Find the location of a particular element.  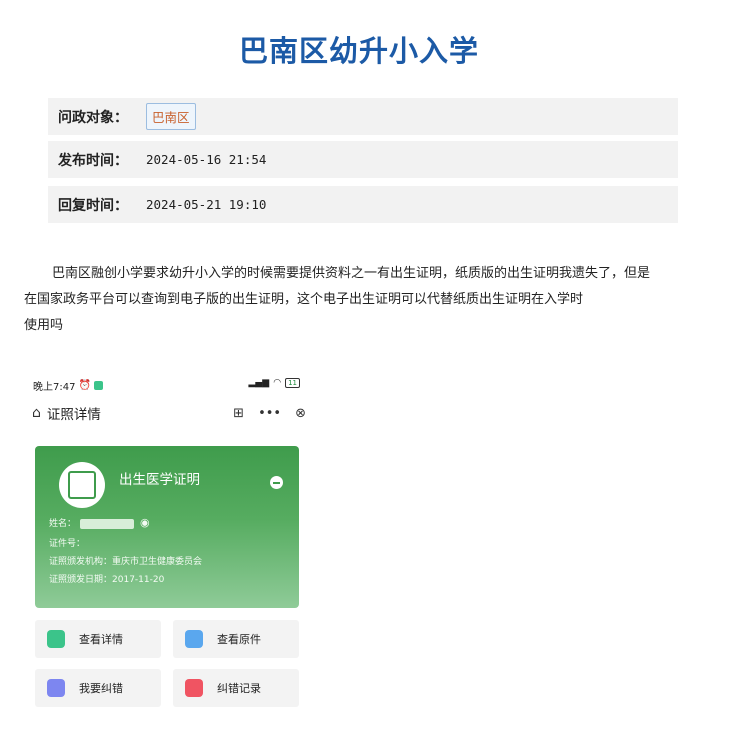

app-bar: ⌂ 证照详情 ⊞ ••• ⊗ is located at coordinates (169, 413).